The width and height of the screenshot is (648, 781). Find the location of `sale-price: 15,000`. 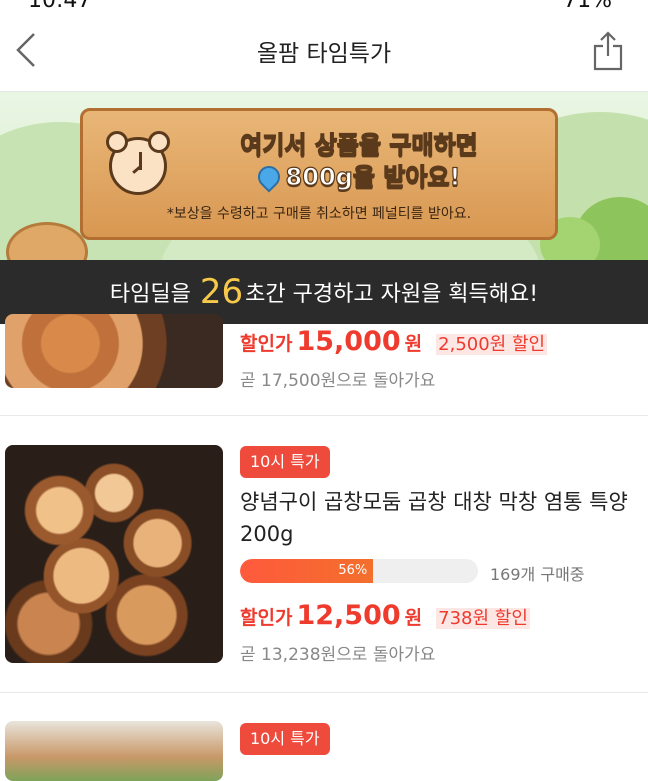

sale-price: 15,000 is located at coordinates (348, 341).